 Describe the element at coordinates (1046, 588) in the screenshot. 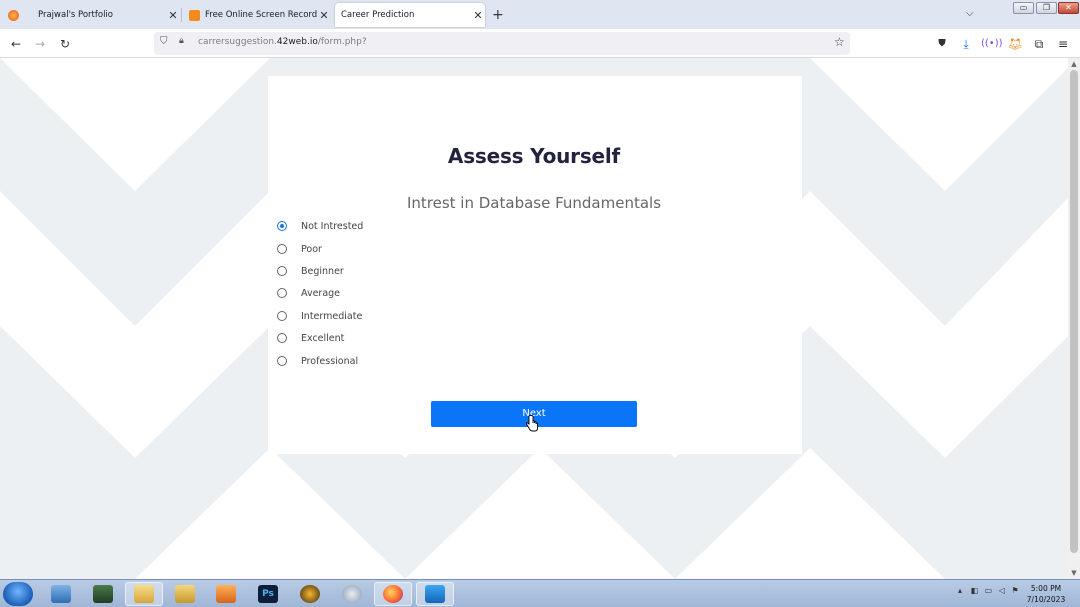

I see `clock-time: 5:00 PM` at that location.